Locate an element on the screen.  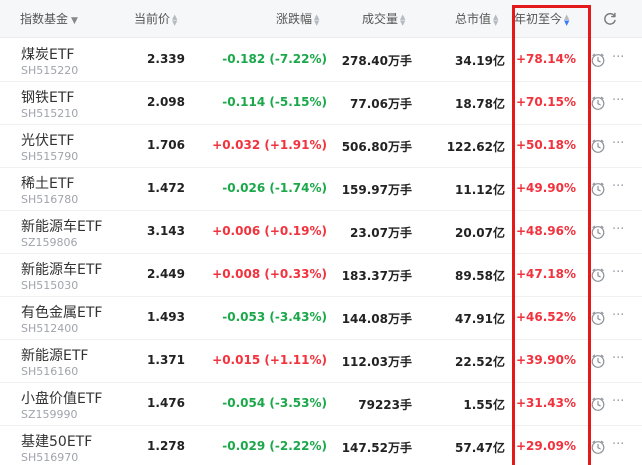
current-price: 1.706 is located at coordinates (166, 145).